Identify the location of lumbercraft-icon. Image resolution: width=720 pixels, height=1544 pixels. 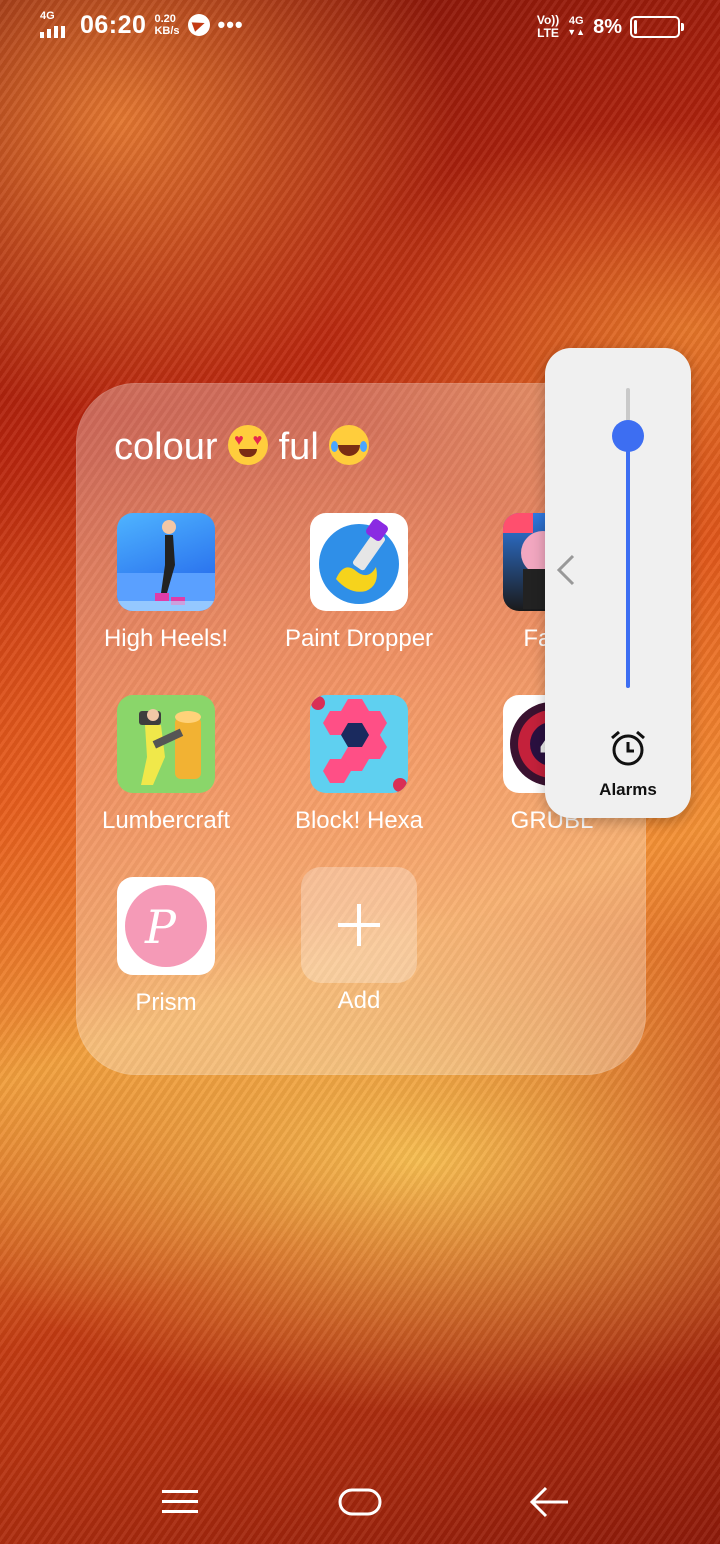
(166, 744).